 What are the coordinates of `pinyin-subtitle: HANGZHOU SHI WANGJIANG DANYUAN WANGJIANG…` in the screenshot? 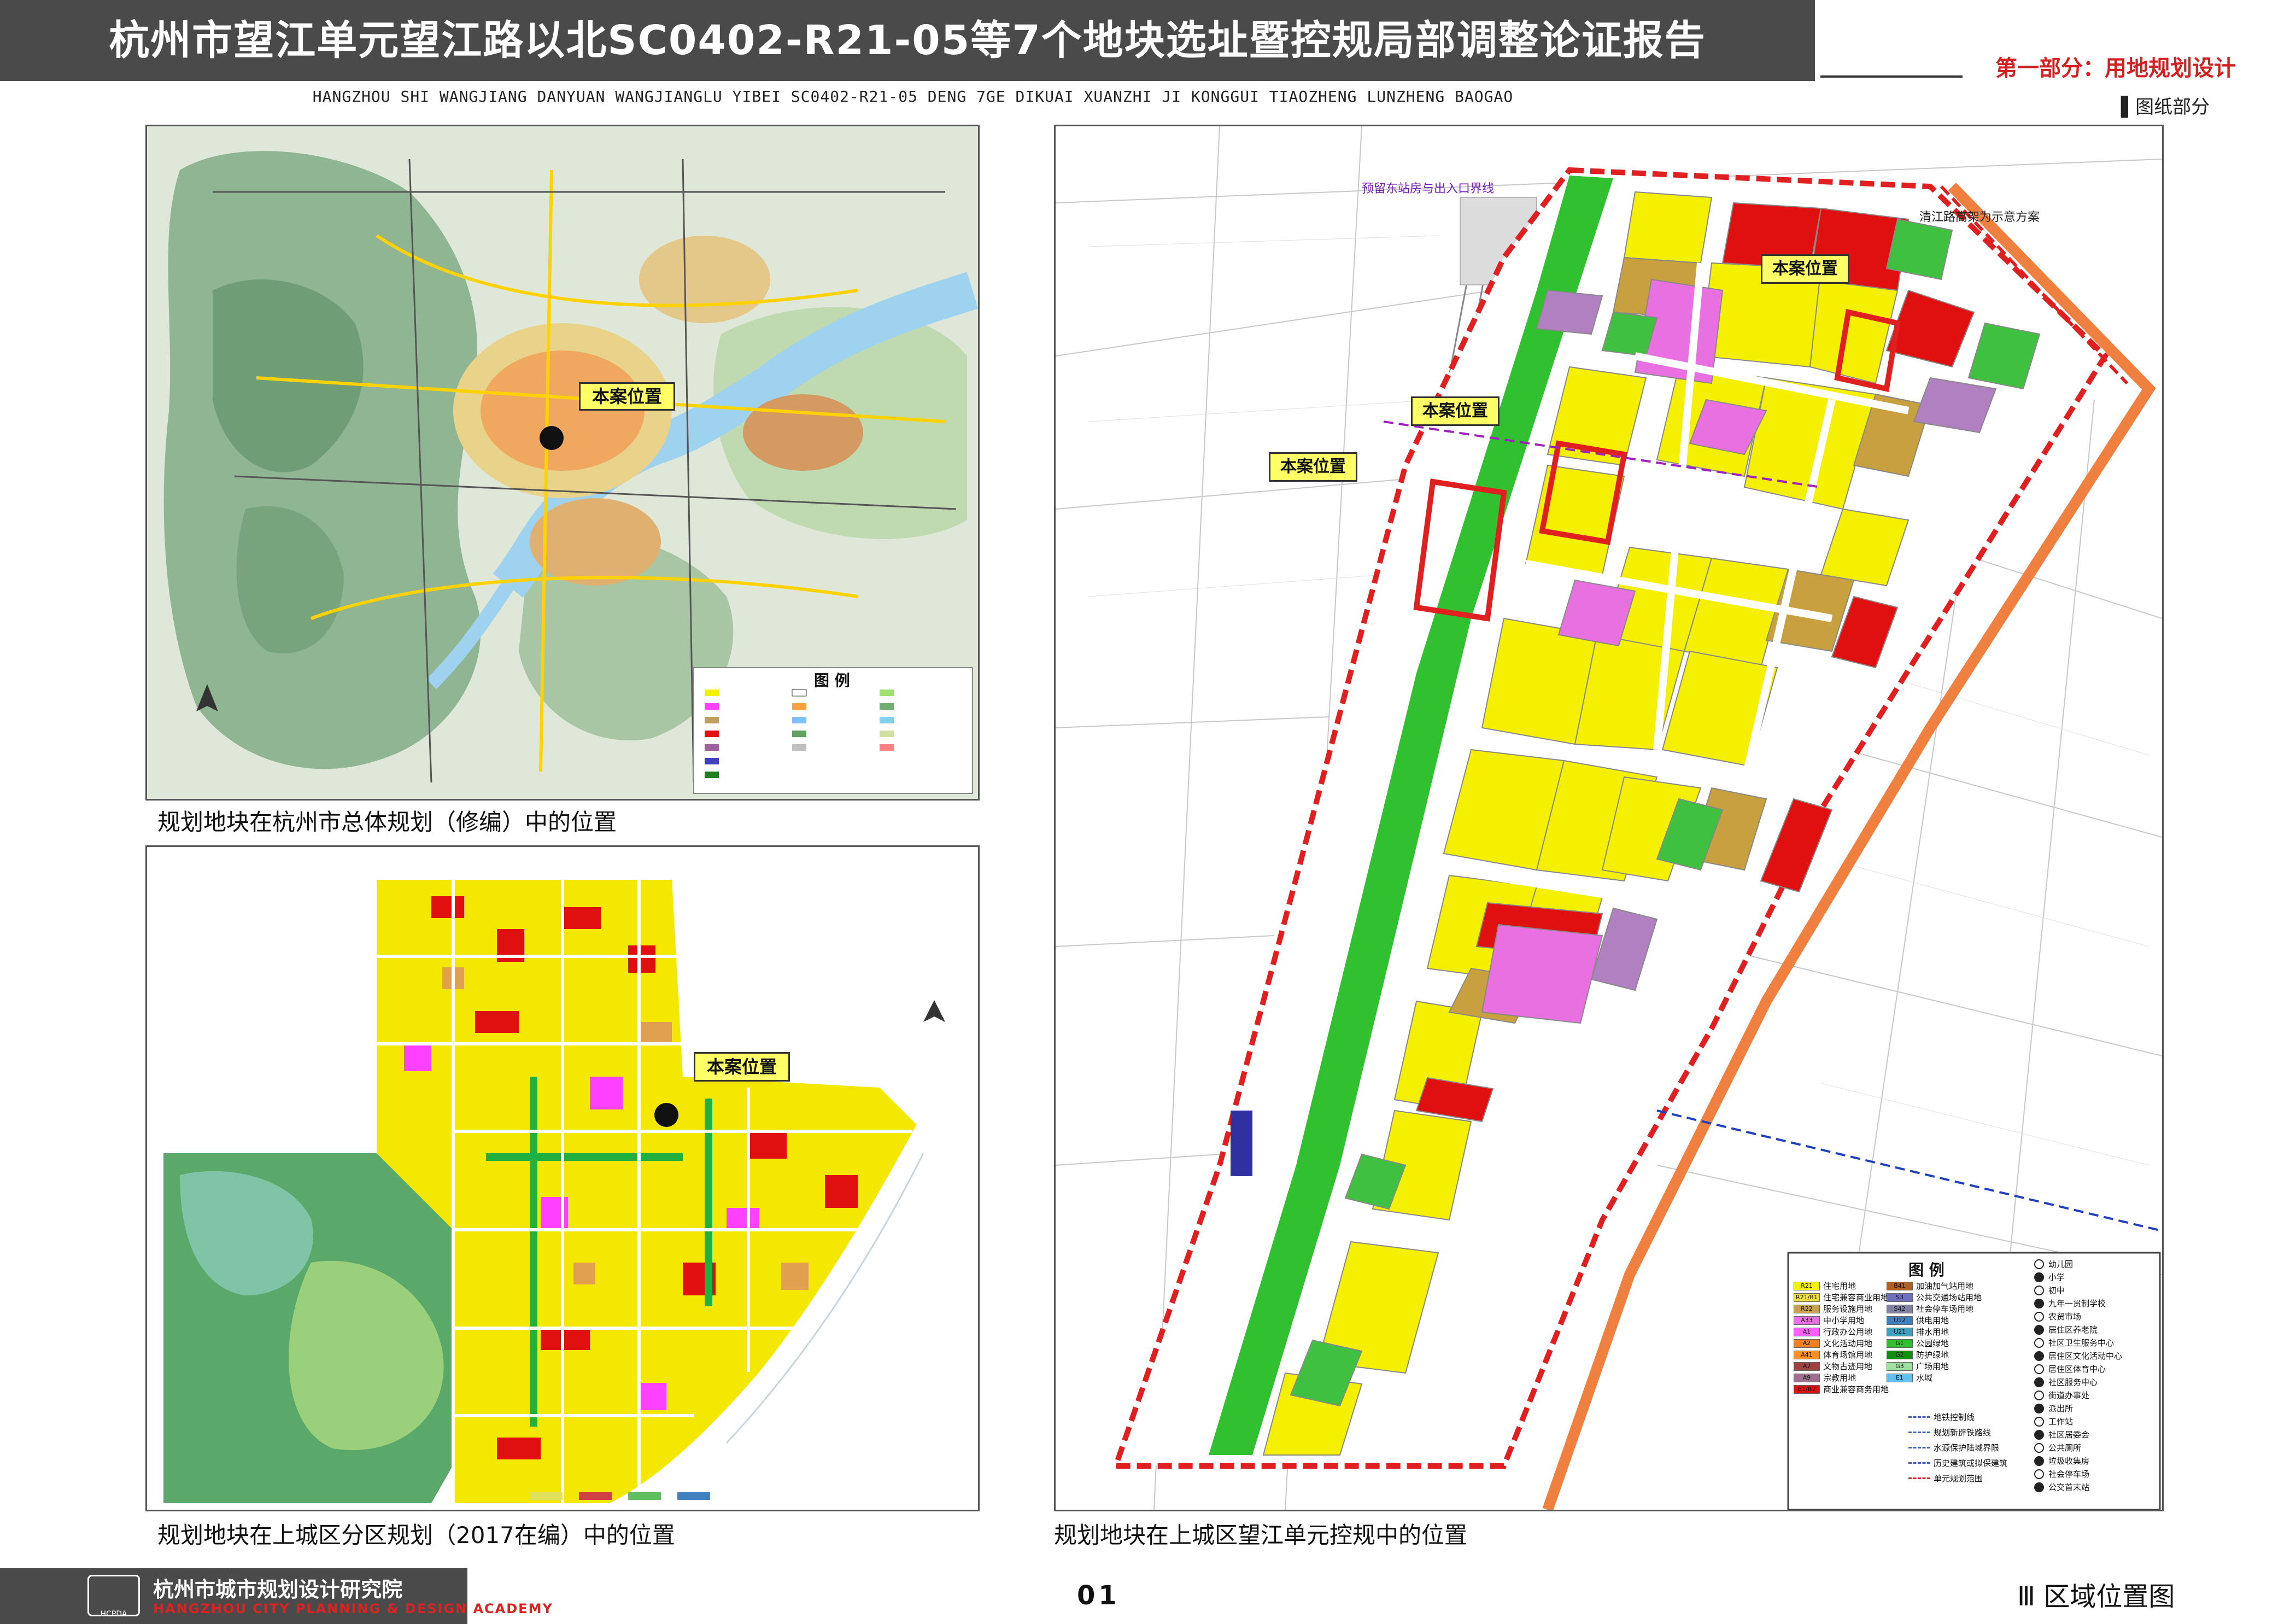 It's located at (913, 96).